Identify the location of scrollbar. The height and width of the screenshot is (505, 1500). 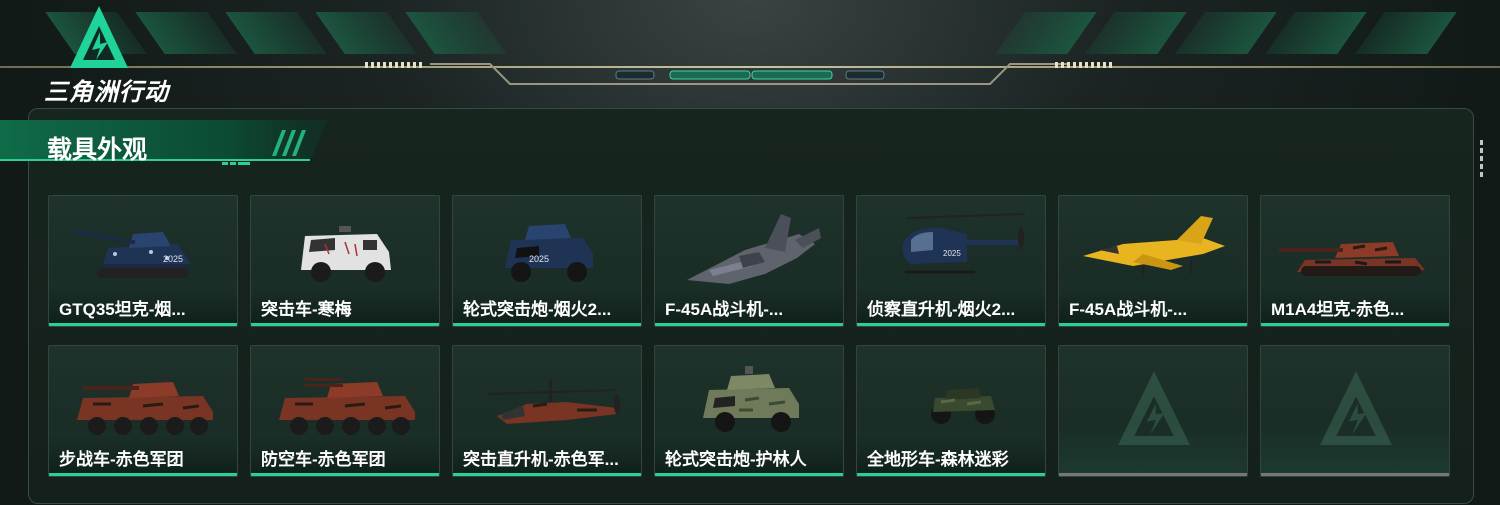
(1482, 160).